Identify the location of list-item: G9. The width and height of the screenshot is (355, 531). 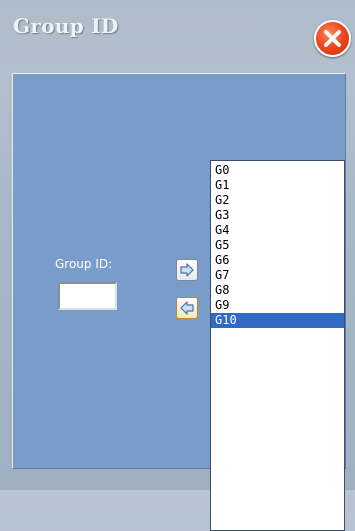
(277, 305).